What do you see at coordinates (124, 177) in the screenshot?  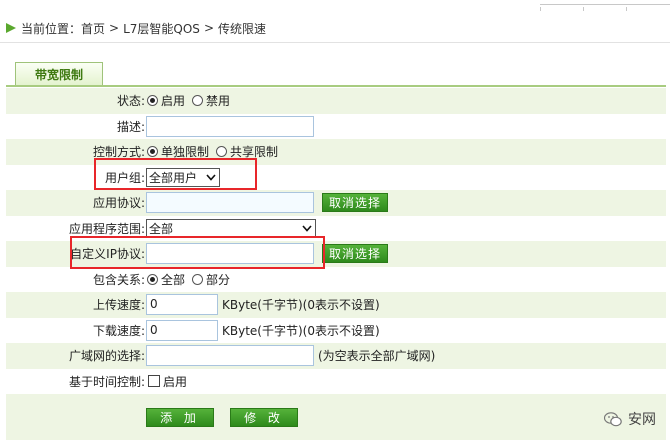 I see `user-group-label: 用户组:` at bounding box center [124, 177].